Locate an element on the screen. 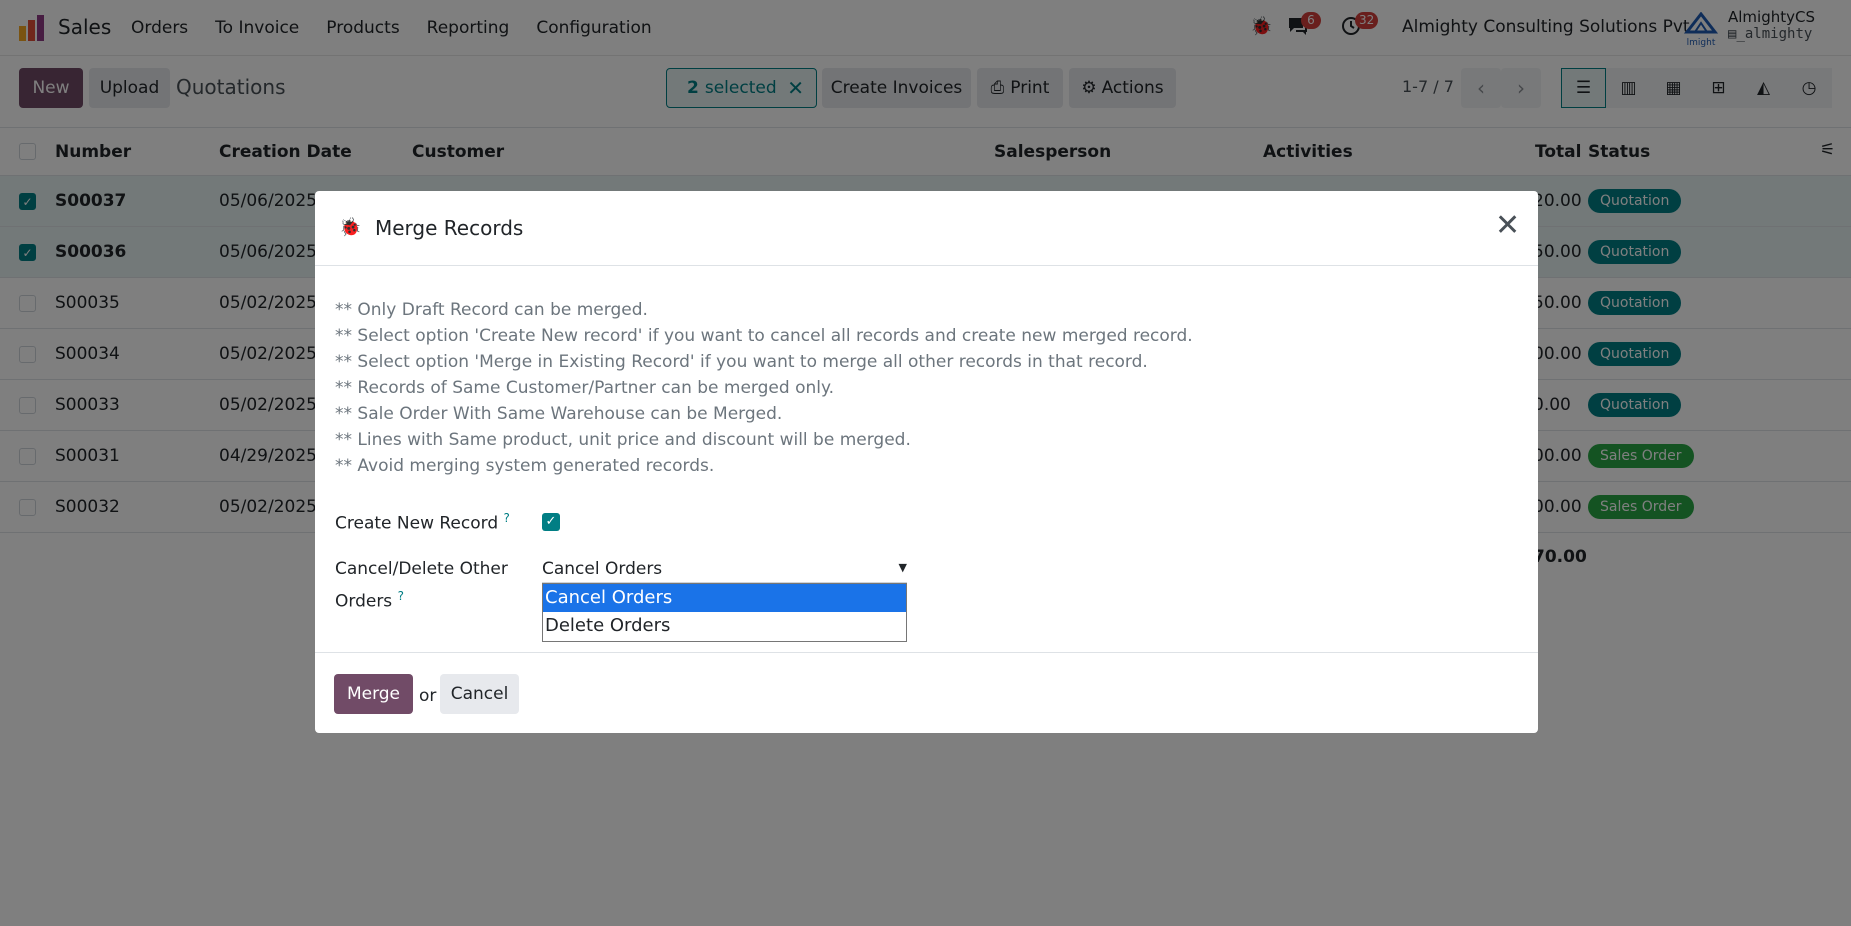  note-line: ** Only Draft Record can be merged. is located at coordinates (491, 310).